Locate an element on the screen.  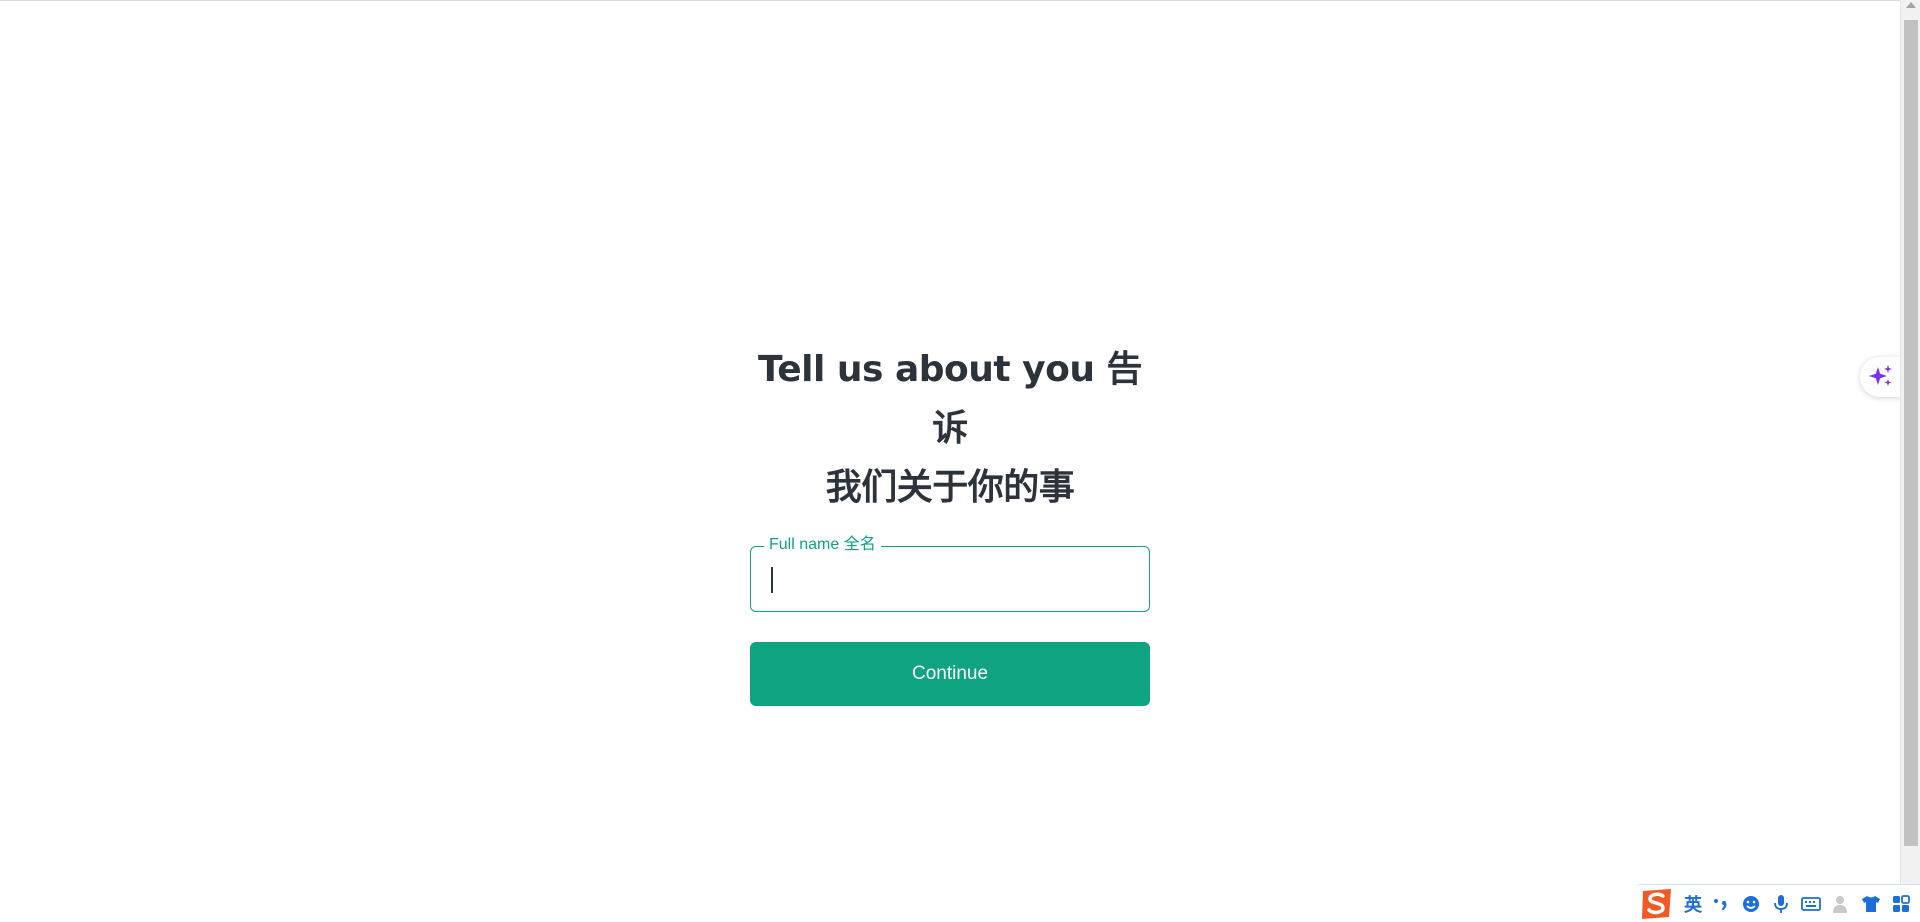
user-icon is located at coordinates (1841, 904).